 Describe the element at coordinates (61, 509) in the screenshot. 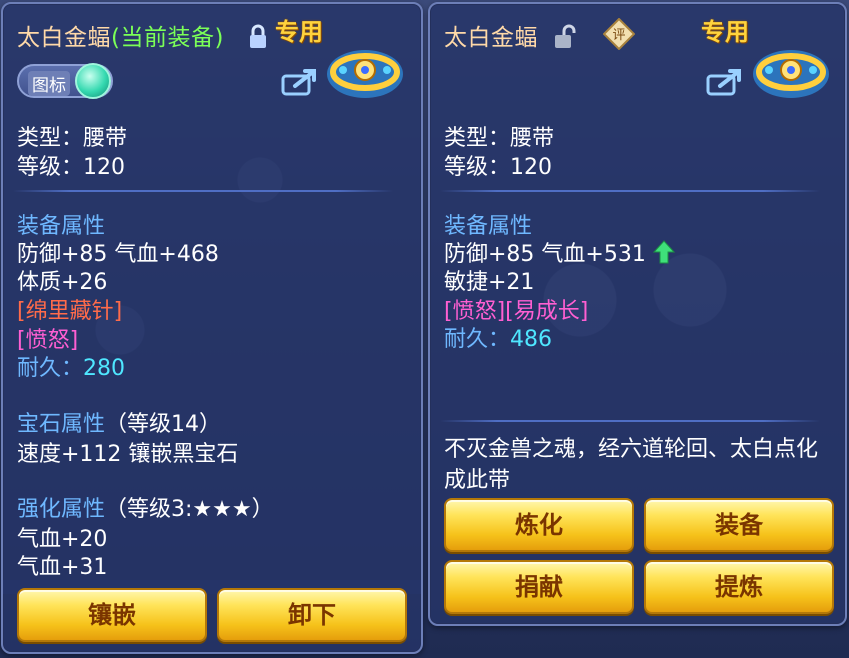

I see `enhance-title: 强化属性` at that location.